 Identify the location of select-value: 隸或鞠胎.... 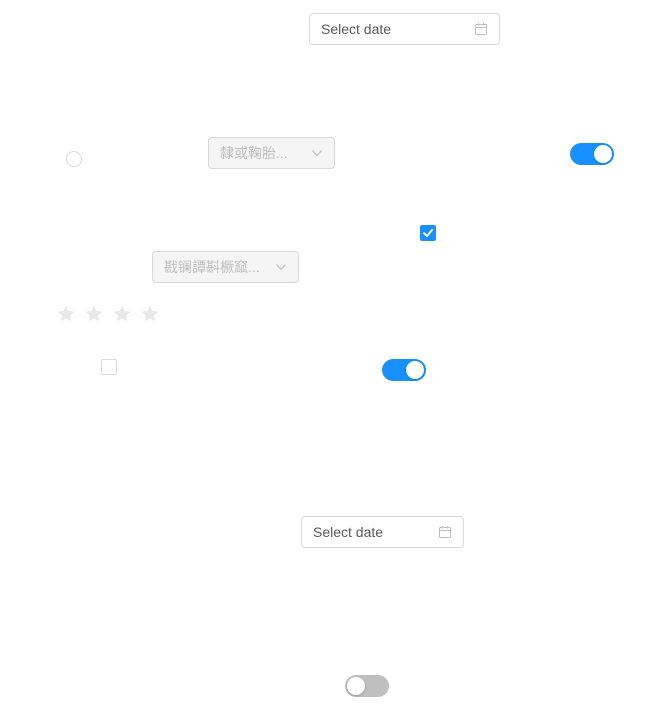
(254, 153).